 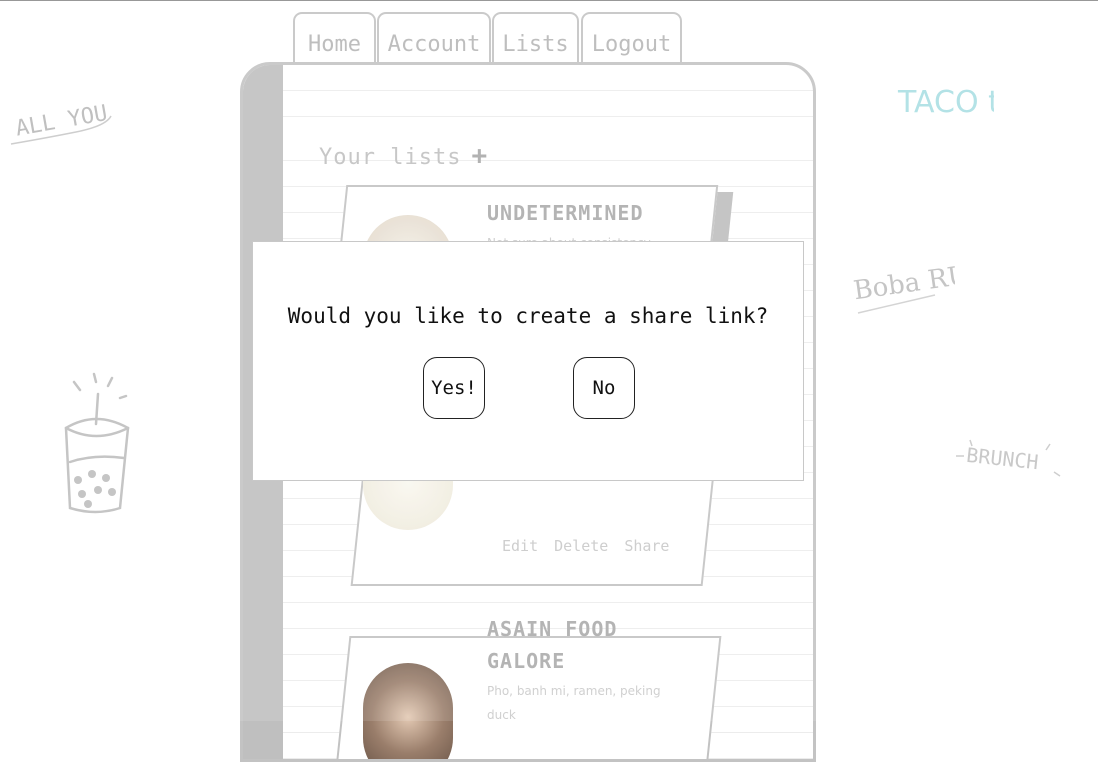 I want to click on yes-button: Yes!, so click(x=454, y=388).